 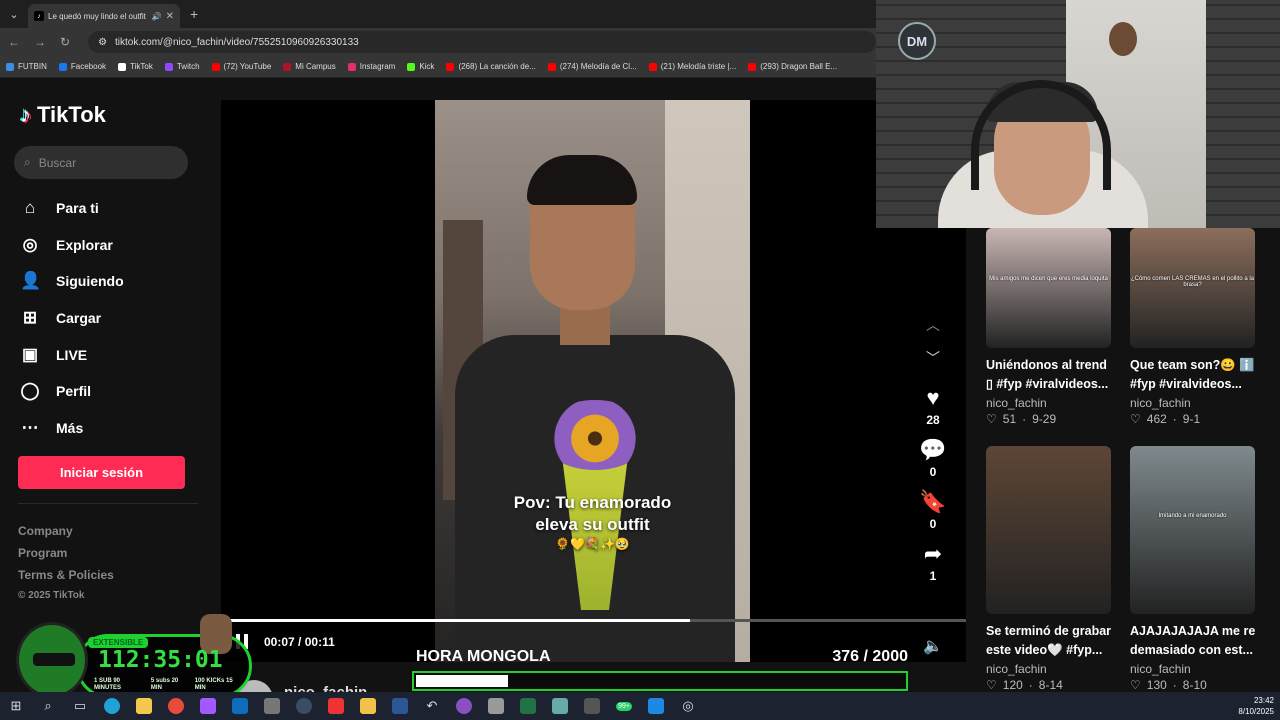 What do you see at coordinates (82, 66) in the screenshot?
I see `bookmark-item: Facebook` at bounding box center [82, 66].